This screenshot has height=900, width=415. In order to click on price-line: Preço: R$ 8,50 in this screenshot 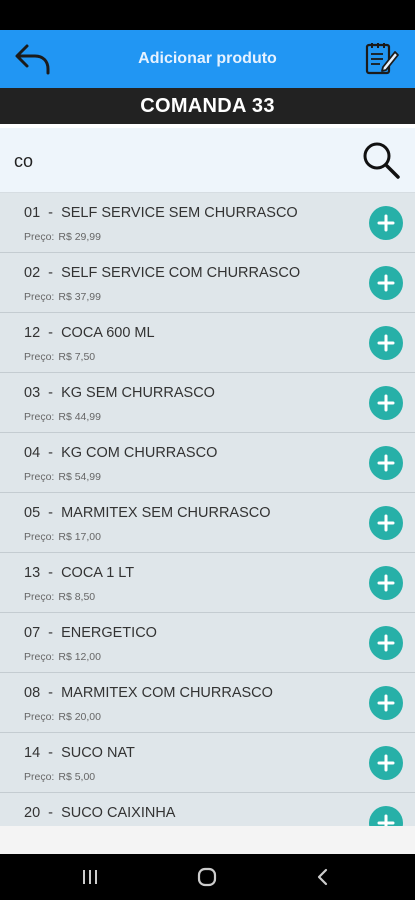, I will do `click(59, 597)`.